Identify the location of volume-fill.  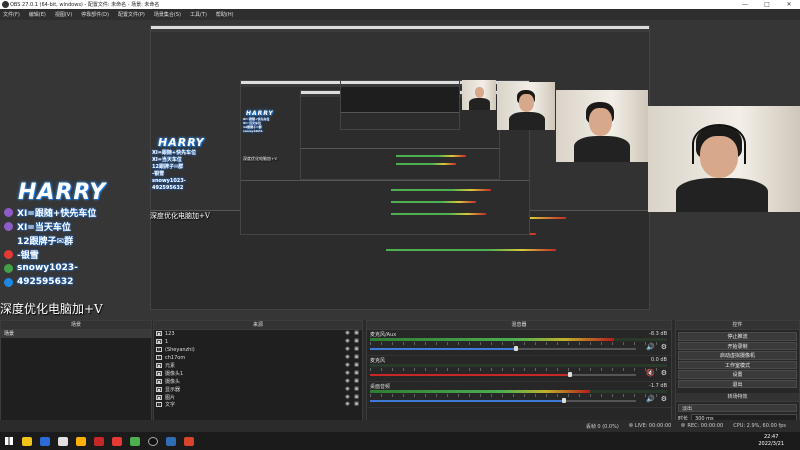
(470, 375).